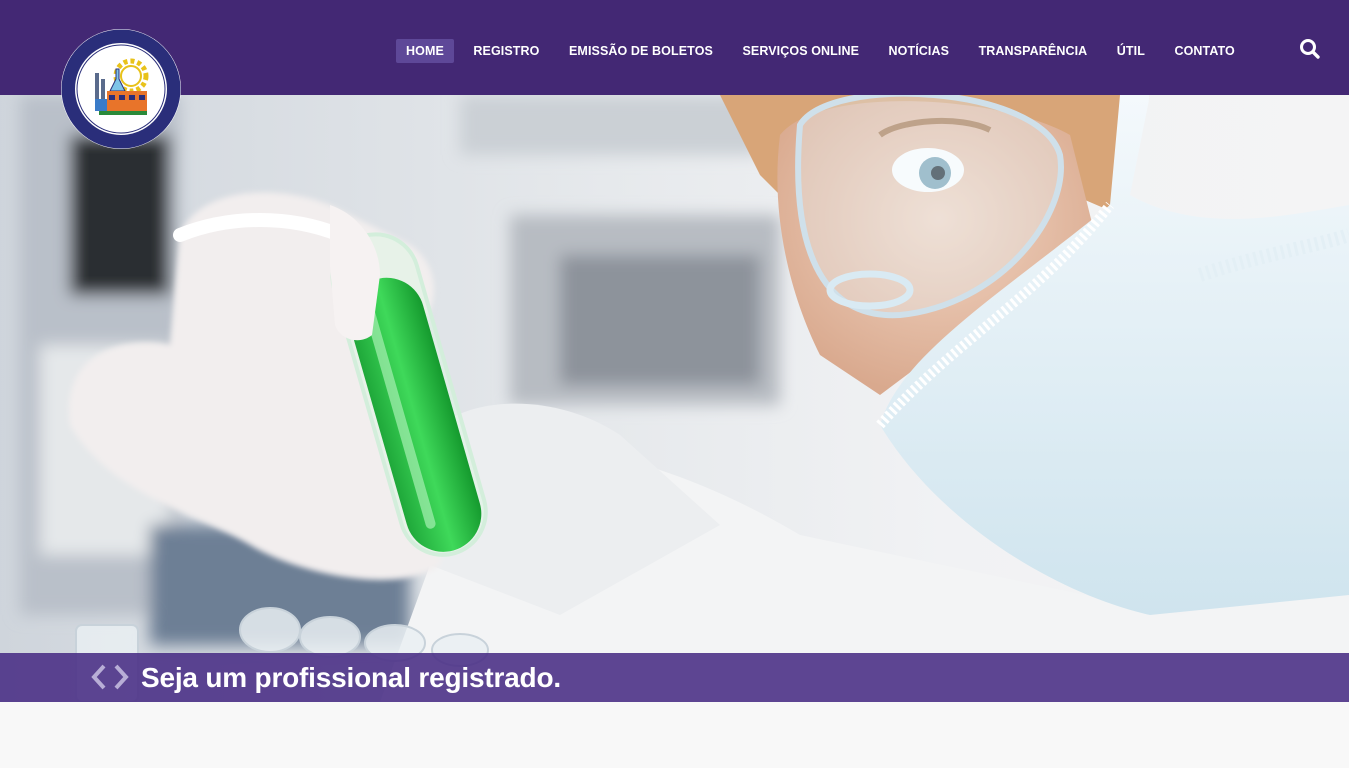  What do you see at coordinates (1204, 51) in the screenshot?
I see `nav-contato: CONTATO` at bounding box center [1204, 51].